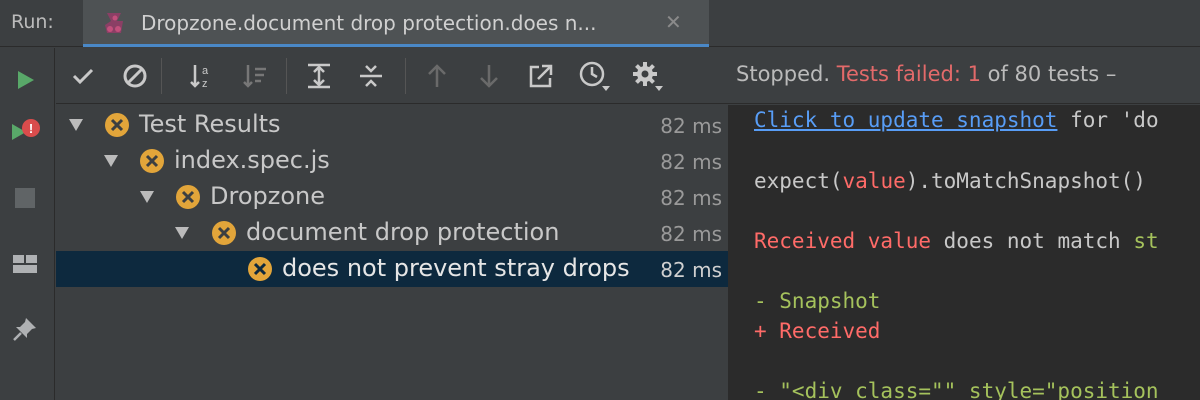  I want to click on settings-button, so click(648, 76).